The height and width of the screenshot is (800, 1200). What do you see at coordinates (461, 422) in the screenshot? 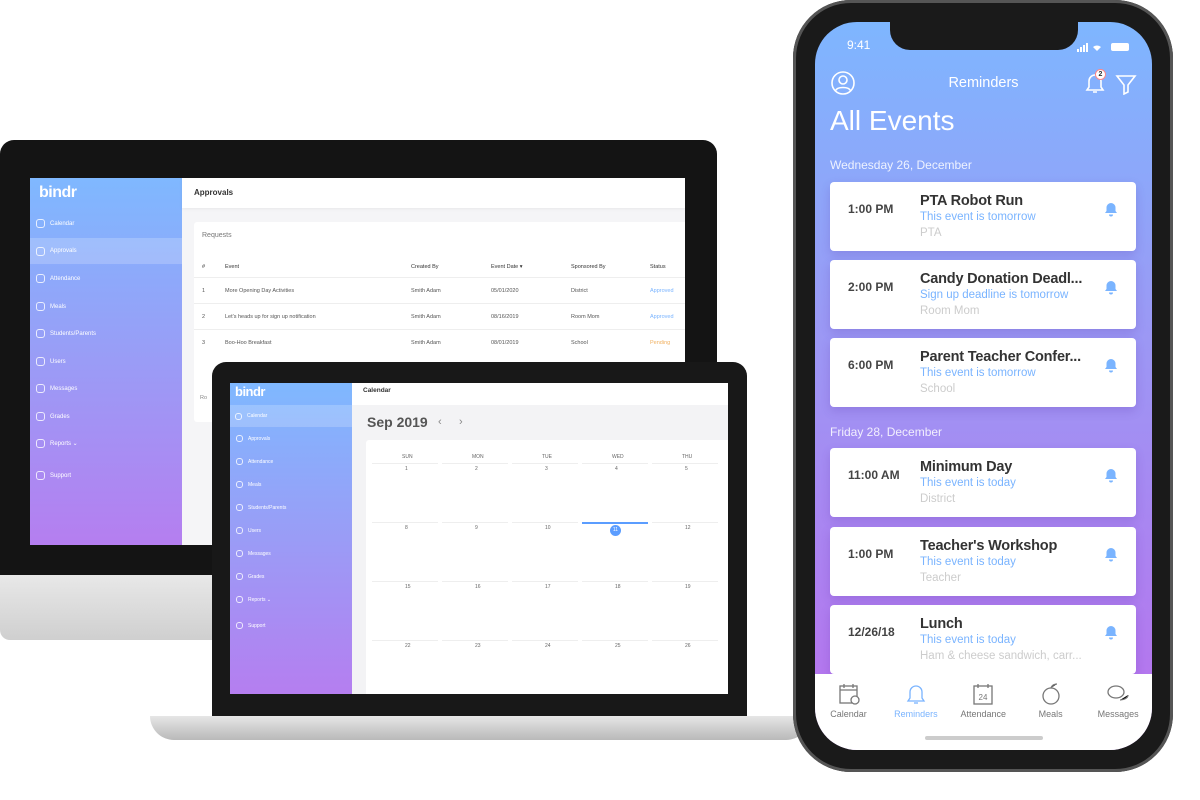
I see `next-month-button: ›` at bounding box center [461, 422].